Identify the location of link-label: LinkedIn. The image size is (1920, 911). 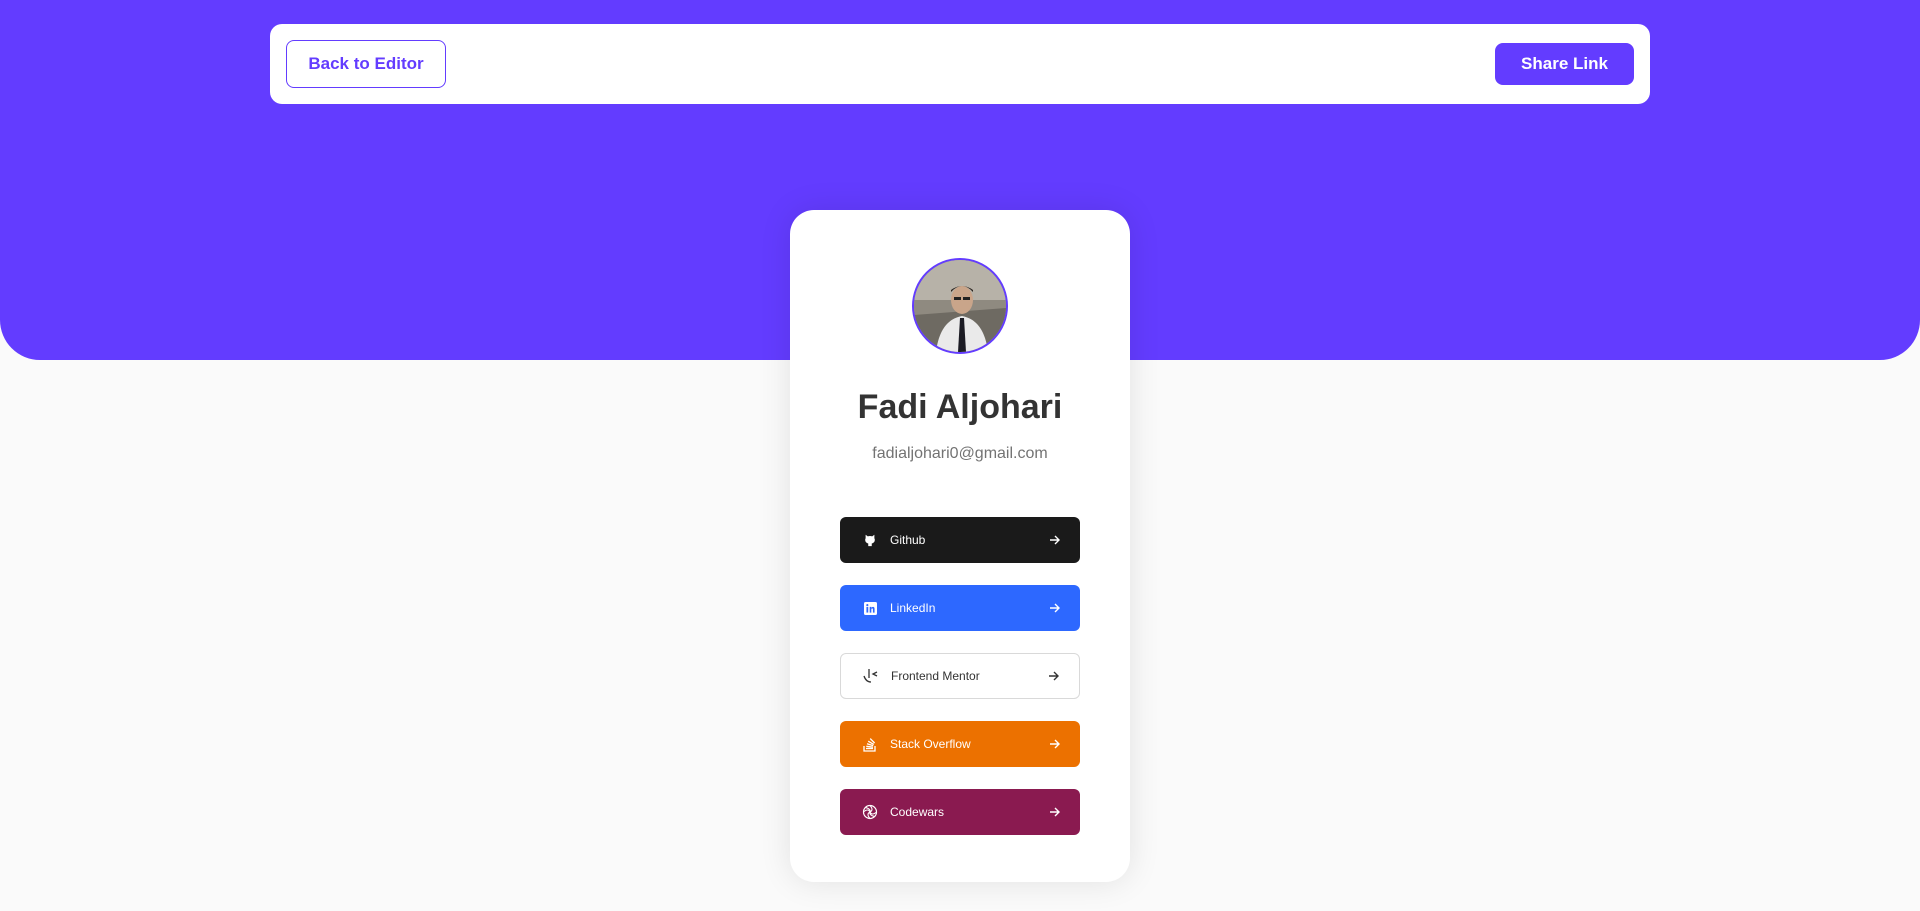
(913, 608).